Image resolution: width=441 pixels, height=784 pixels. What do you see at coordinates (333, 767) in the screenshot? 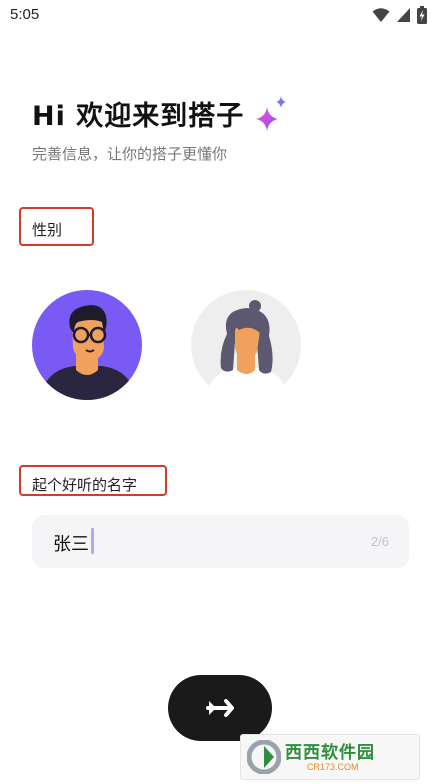
I see `watermark-subtext: CR173.COM` at bounding box center [333, 767].